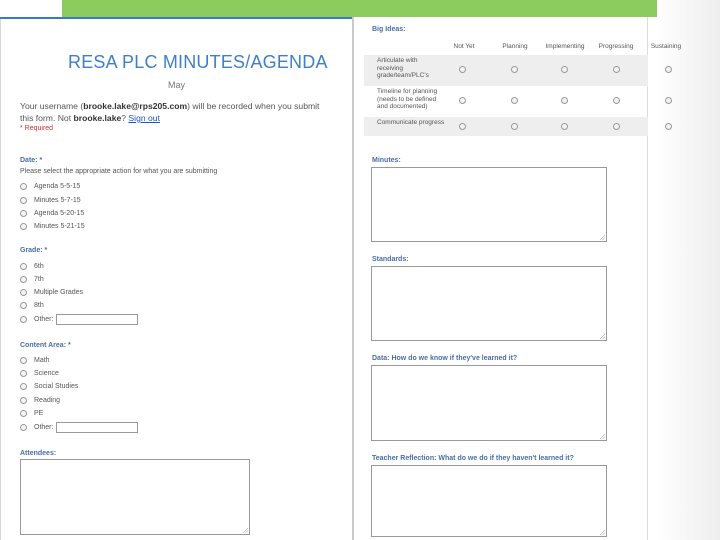 This screenshot has width=720, height=540. Describe the element at coordinates (97, 427) in the screenshot. I see `content-area-other-input` at that location.